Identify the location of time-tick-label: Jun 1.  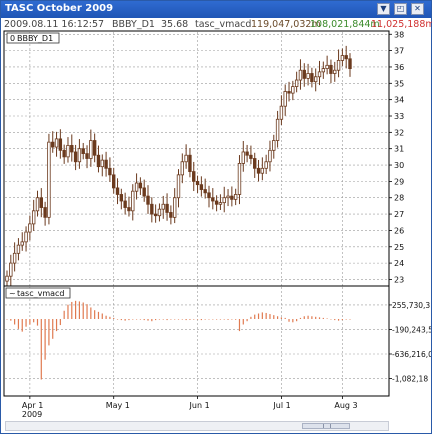
(199, 405).